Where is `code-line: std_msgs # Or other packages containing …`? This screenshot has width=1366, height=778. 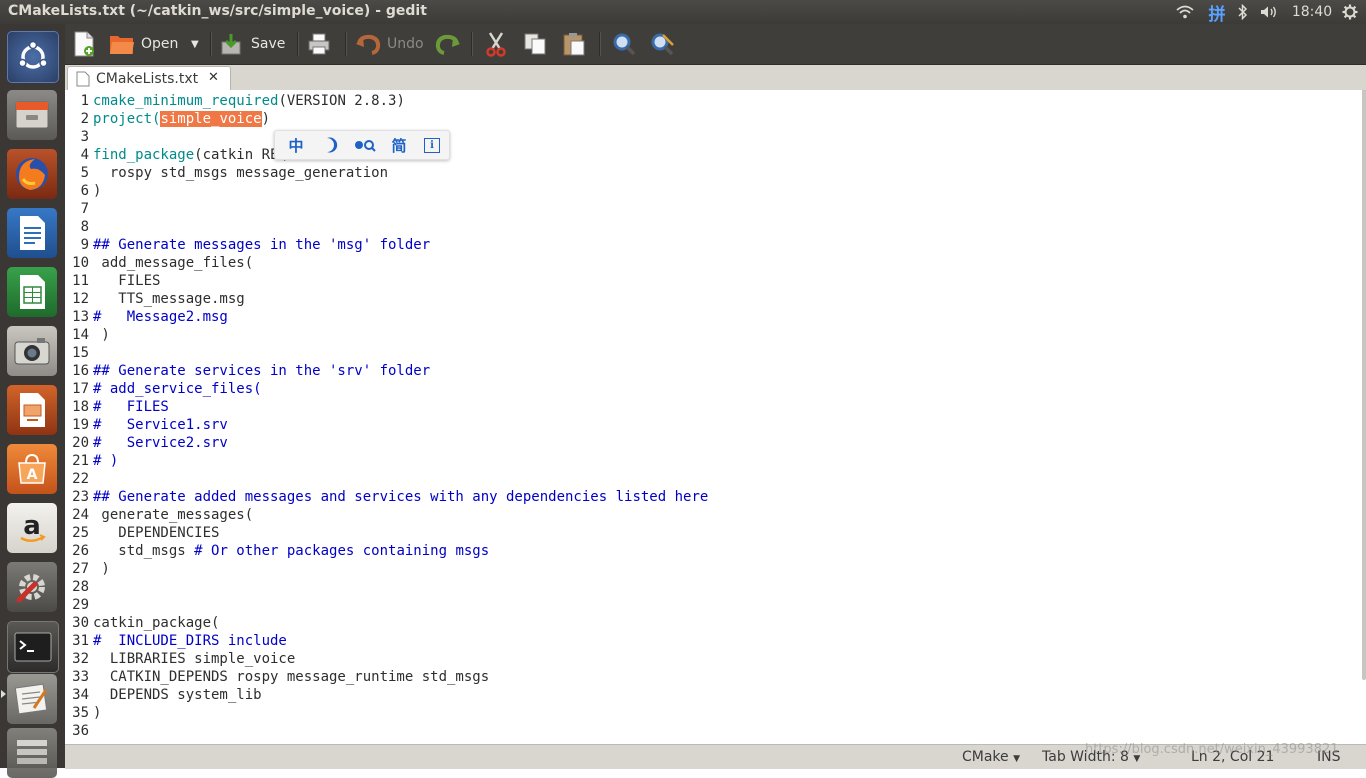 code-line: std_msgs # Or other packages containing … is located at coordinates (400, 551).